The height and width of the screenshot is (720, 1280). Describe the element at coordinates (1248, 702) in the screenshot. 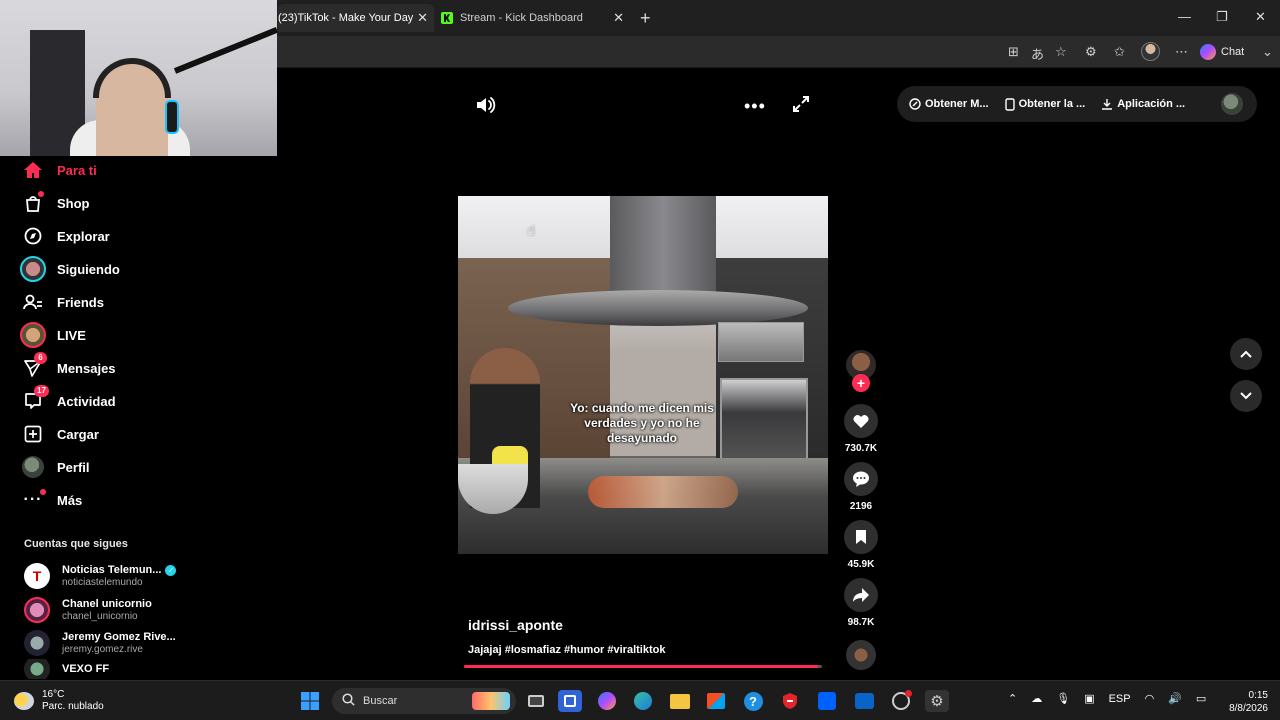

I see `clock: 0:15 8/8/2026` at that location.